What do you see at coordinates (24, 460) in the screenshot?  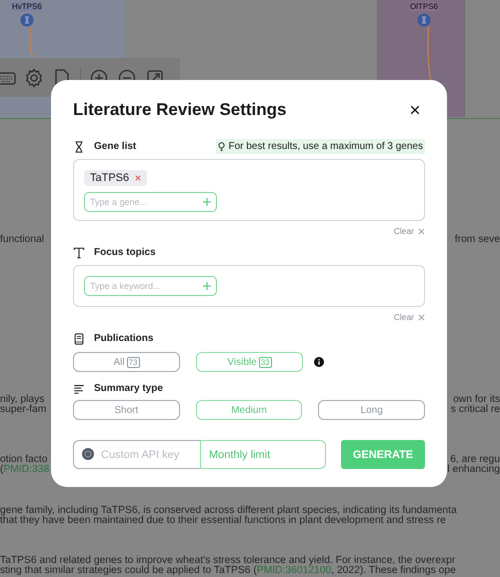 I see `paragraph-text: otion facto` at bounding box center [24, 460].